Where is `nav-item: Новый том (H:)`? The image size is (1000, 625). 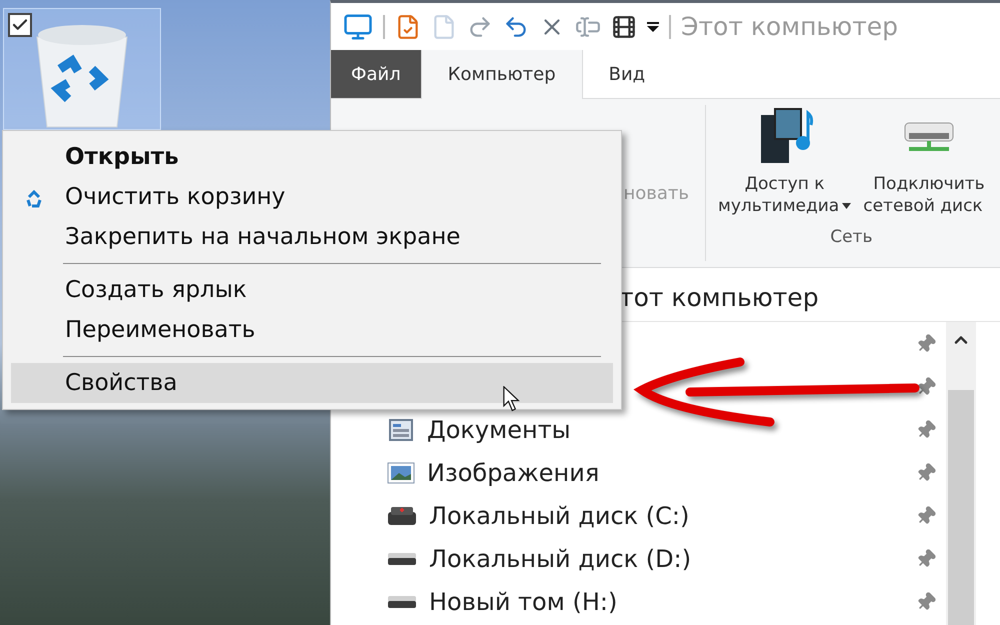 nav-item: Новый том (H:) is located at coordinates (666, 602).